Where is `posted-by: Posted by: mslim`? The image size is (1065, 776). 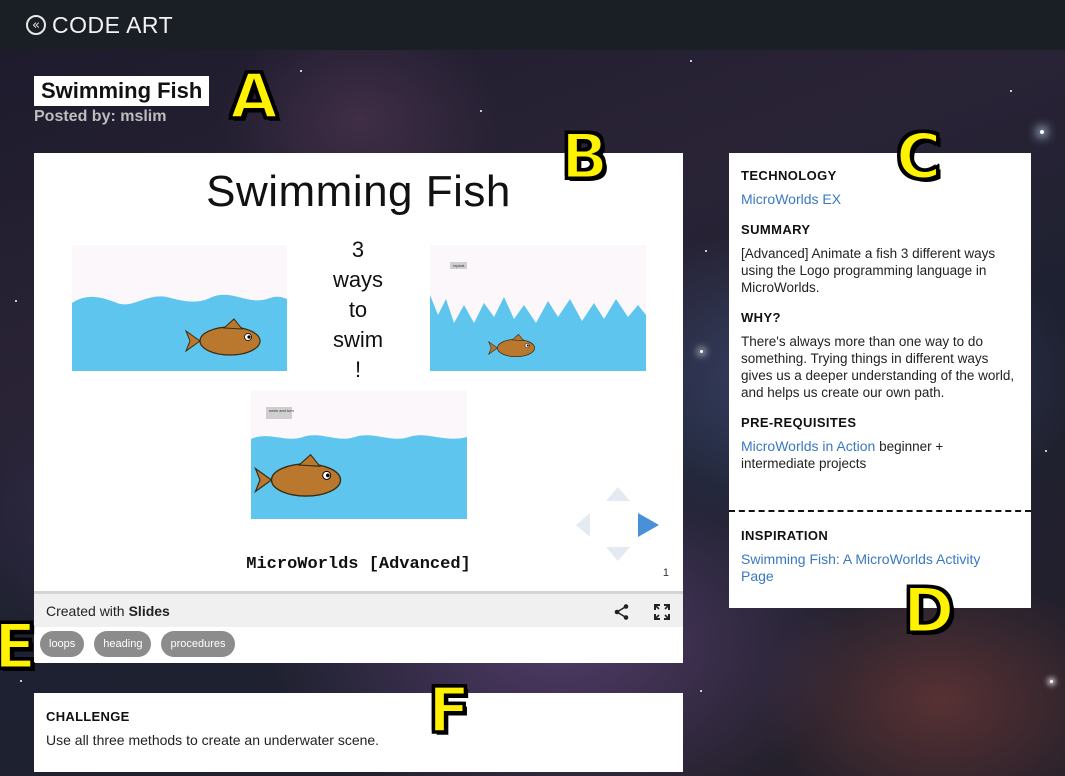 posted-by: Posted by: mslim is located at coordinates (100, 116).